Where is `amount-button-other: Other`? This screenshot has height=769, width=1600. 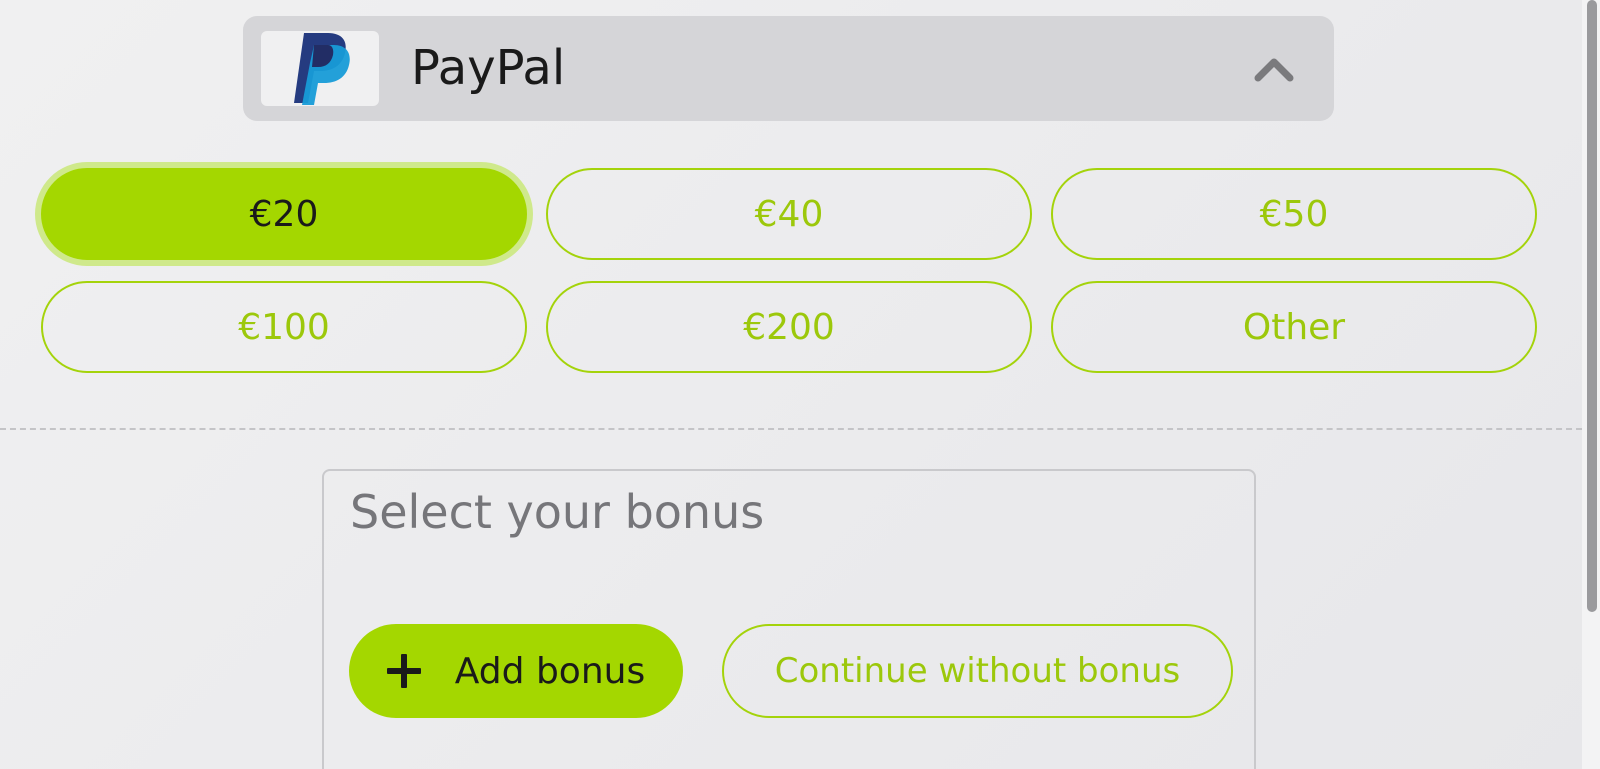 amount-button-other: Other is located at coordinates (1294, 327).